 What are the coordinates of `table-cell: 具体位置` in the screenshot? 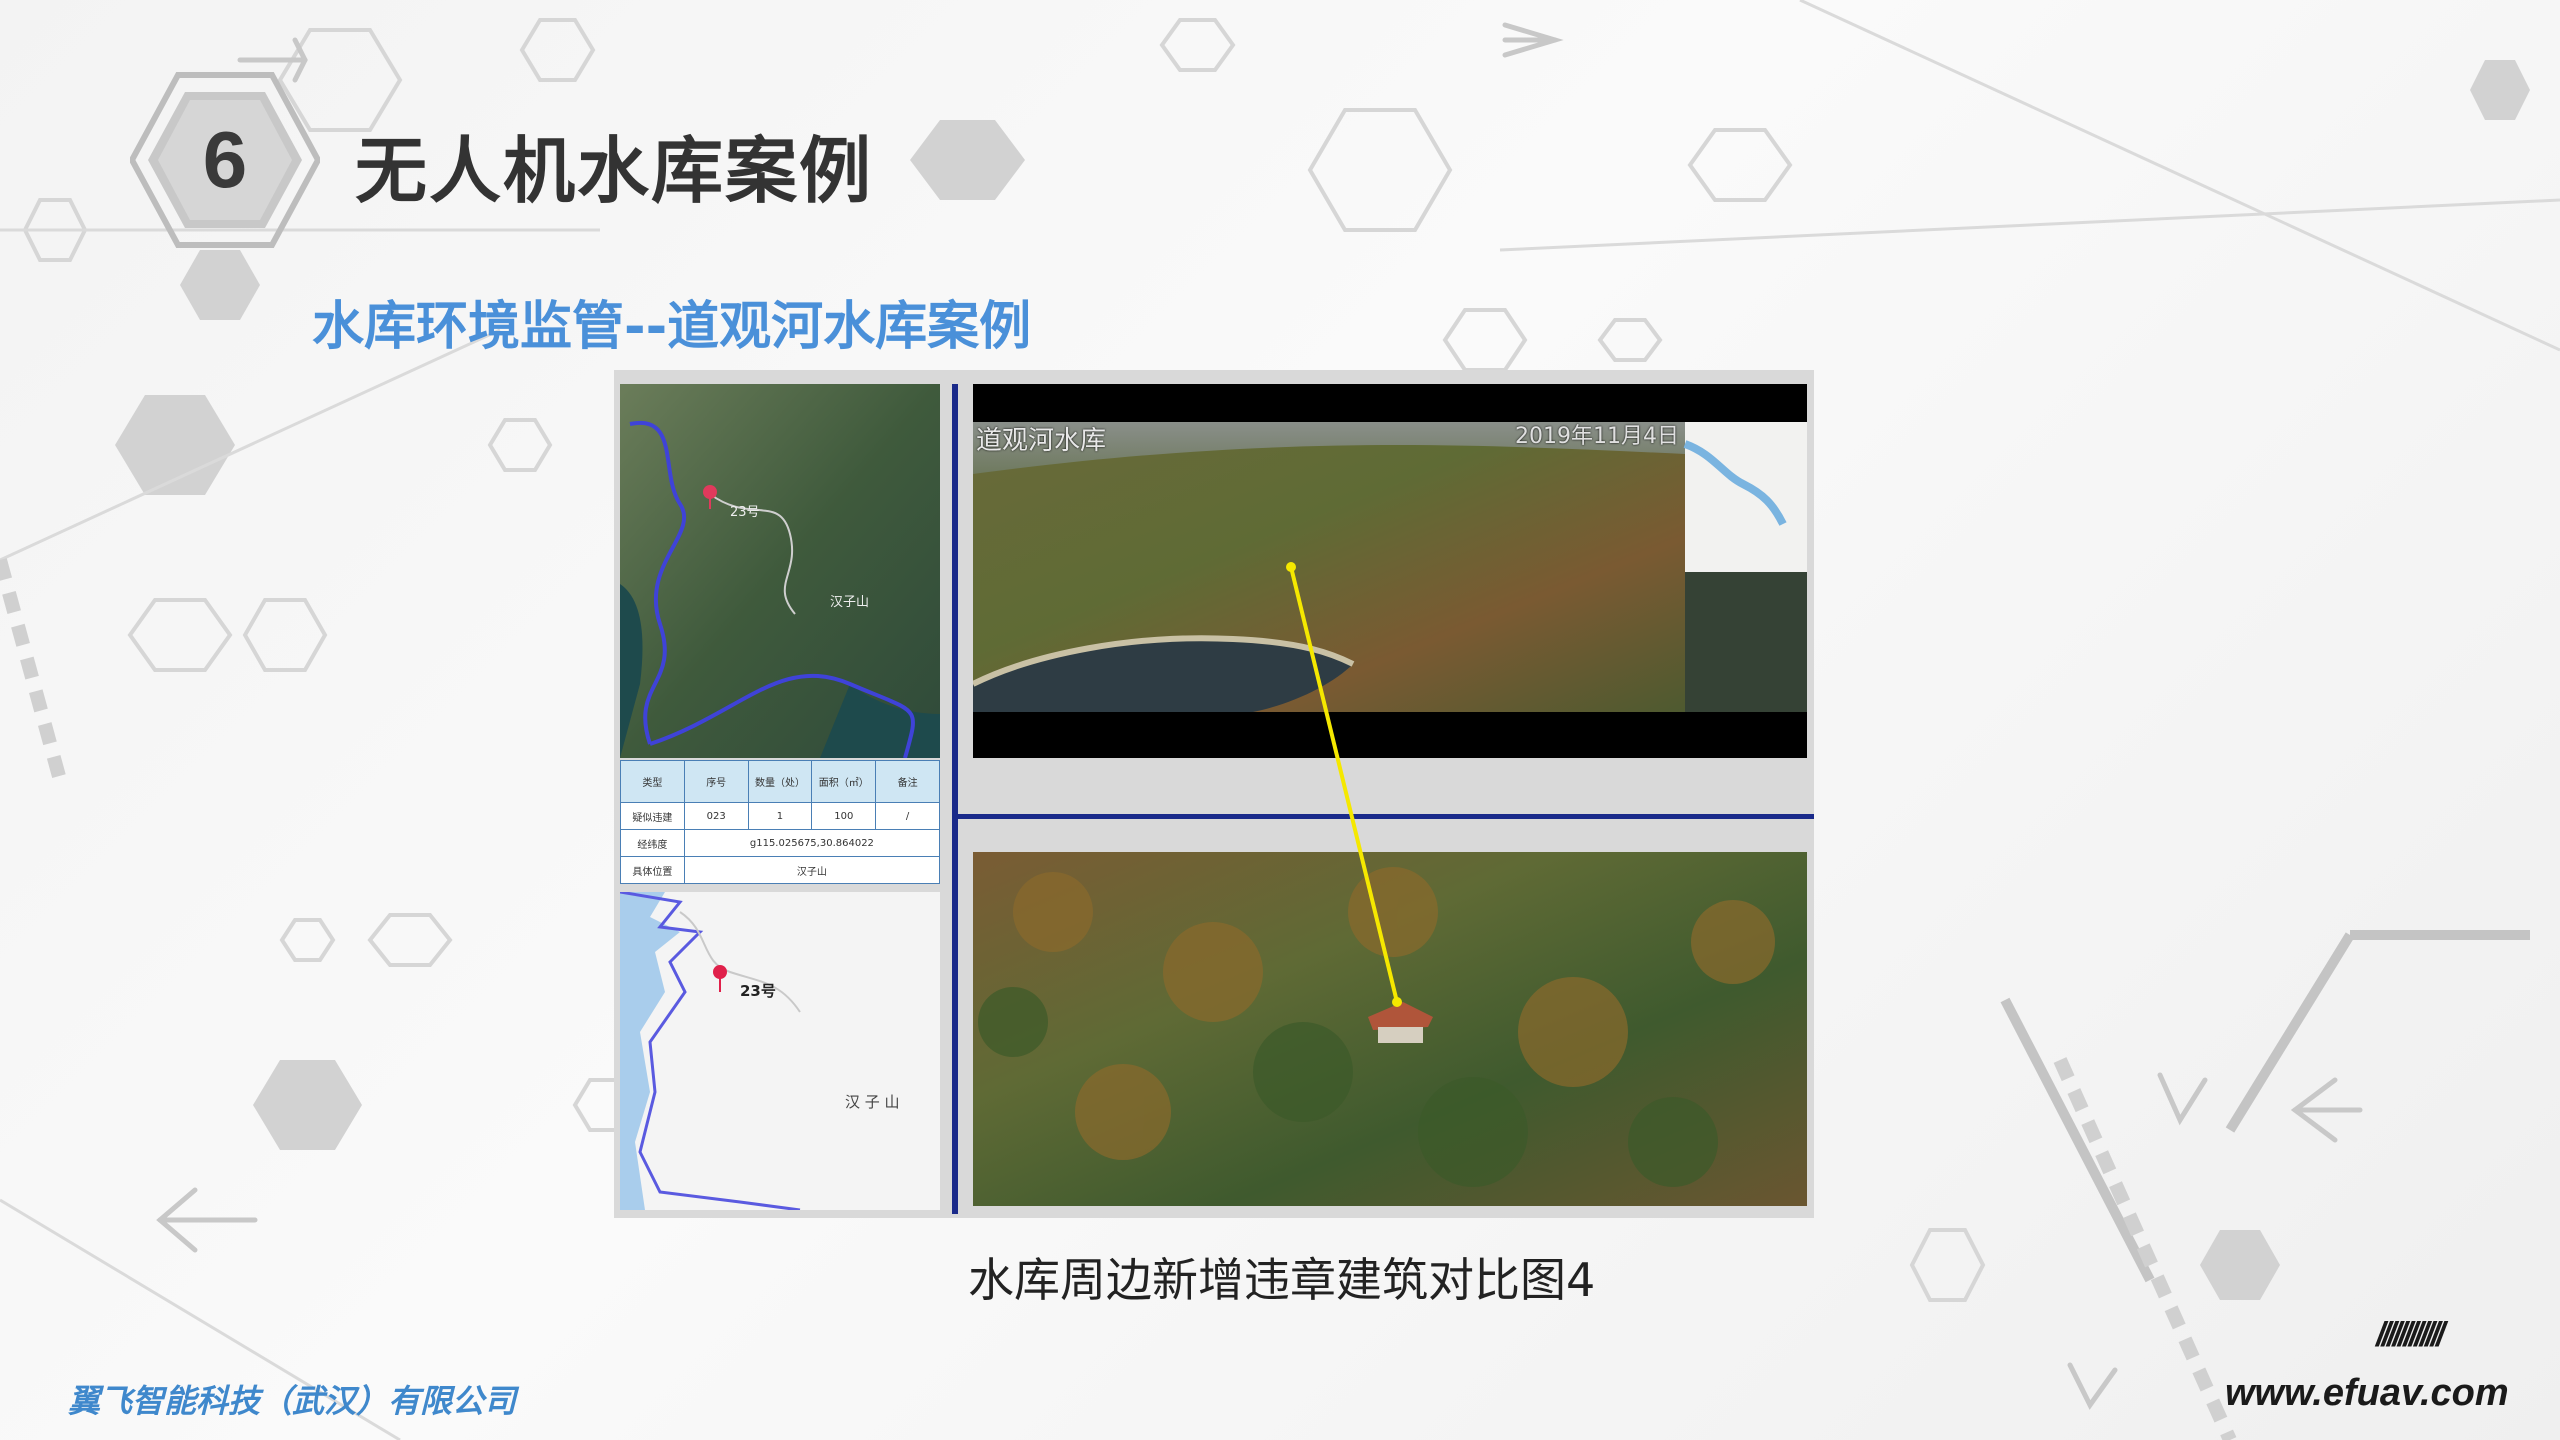 It's located at (652, 870).